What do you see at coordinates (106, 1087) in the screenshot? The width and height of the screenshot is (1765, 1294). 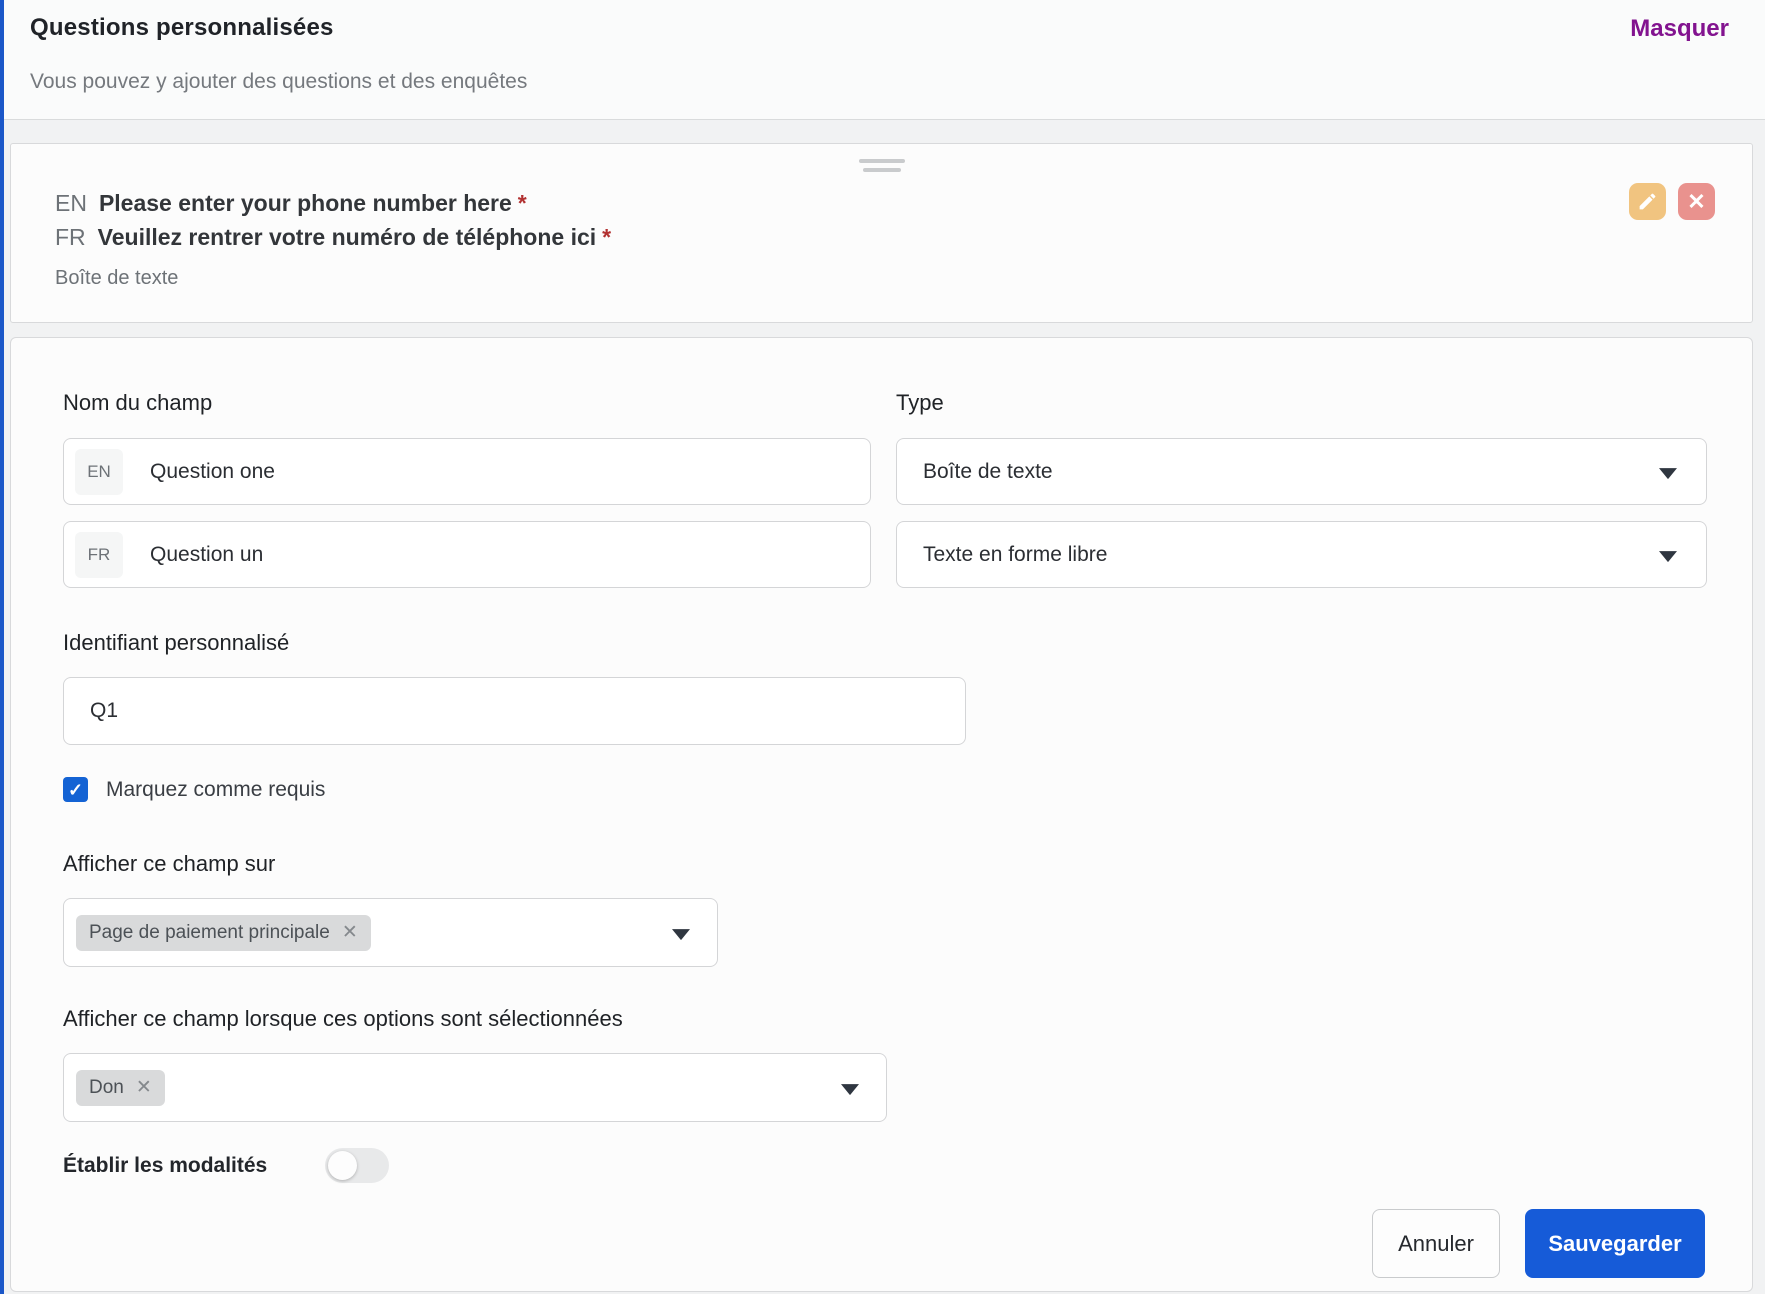 I see `tag-label: Don` at bounding box center [106, 1087].